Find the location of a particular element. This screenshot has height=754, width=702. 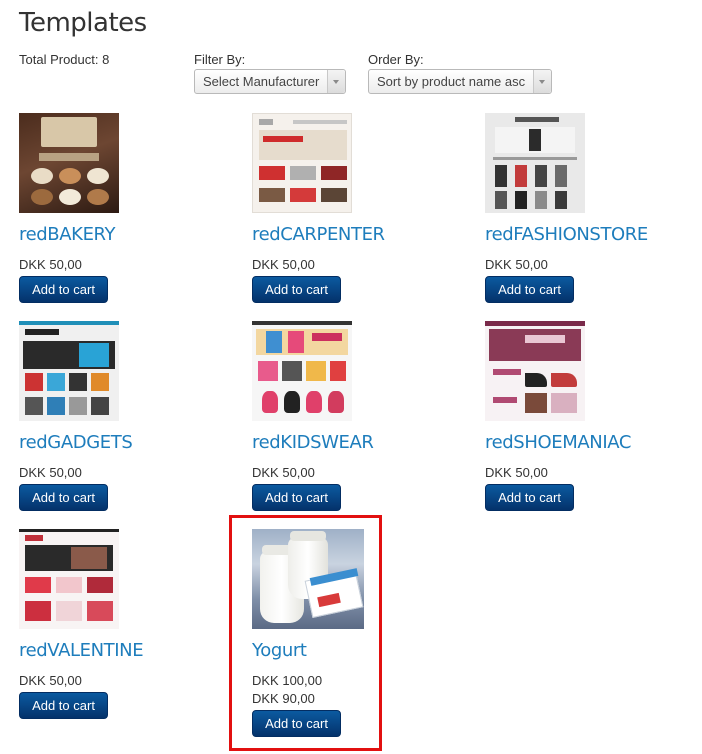

product-card: redFASHIONSTORE DKK 50,00 Add to cart is located at coordinates (585, 208).